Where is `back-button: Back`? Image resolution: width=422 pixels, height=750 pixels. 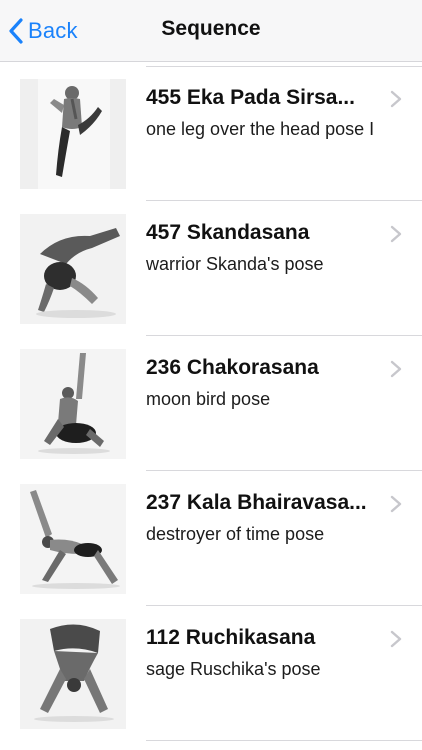
back-button: Back is located at coordinates (43, 31).